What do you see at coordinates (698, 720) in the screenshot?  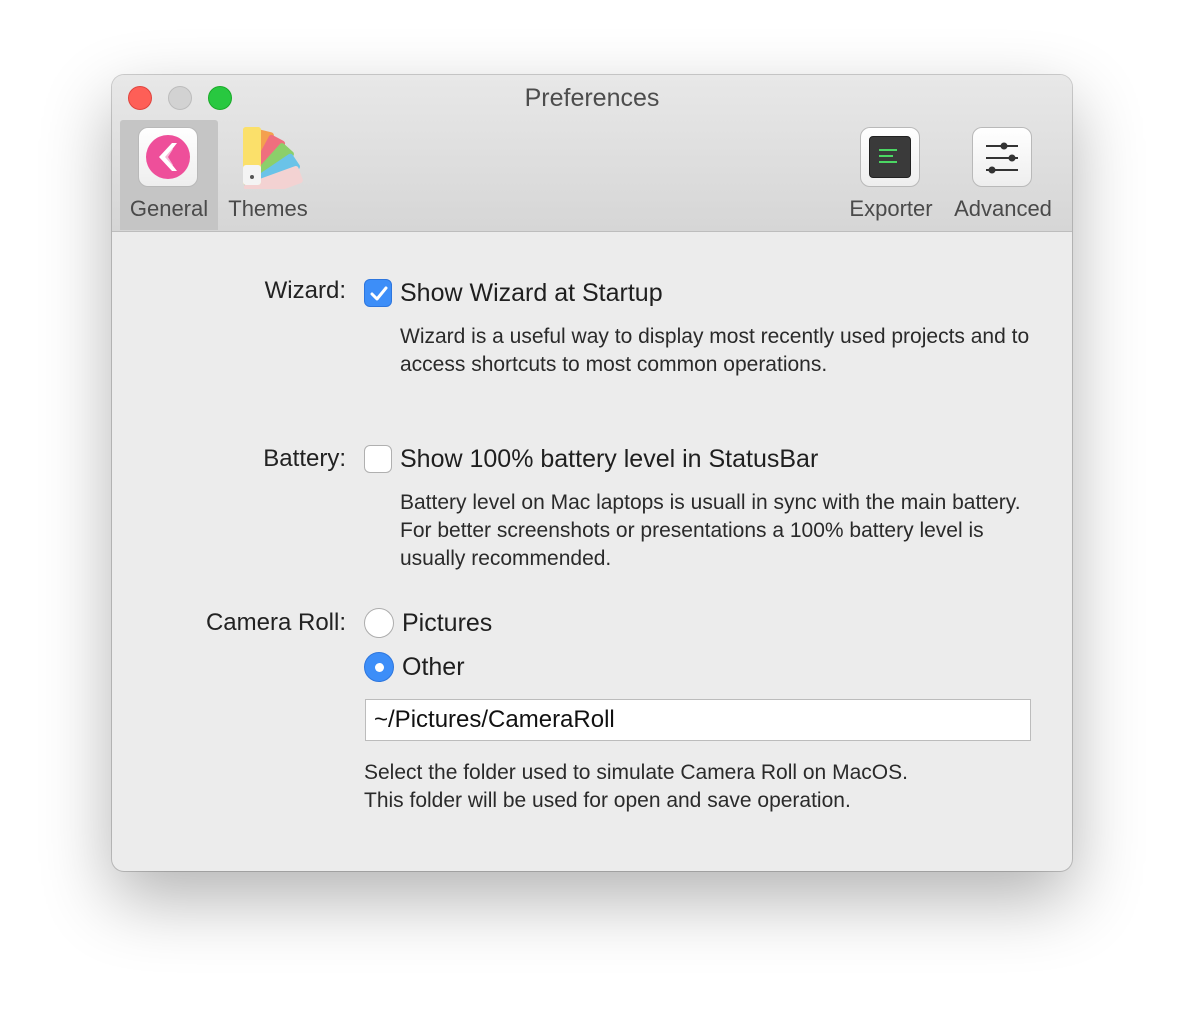 I see `camera-roll-path-input` at bounding box center [698, 720].